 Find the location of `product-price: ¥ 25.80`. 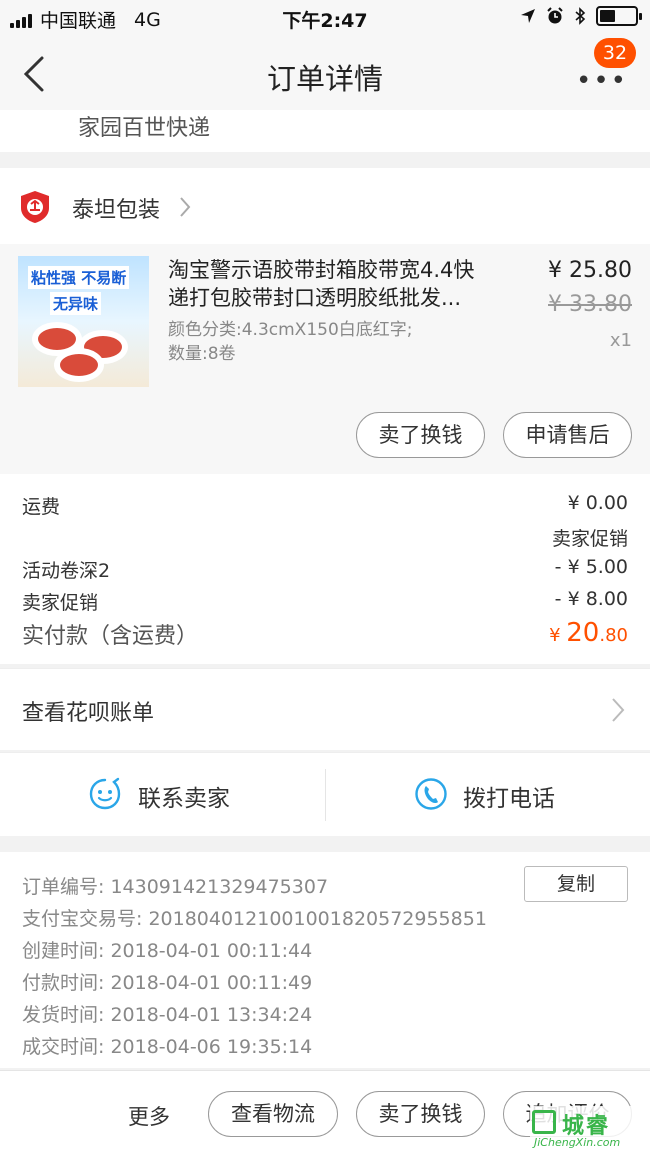

product-price: ¥ 25.80 is located at coordinates (590, 270).